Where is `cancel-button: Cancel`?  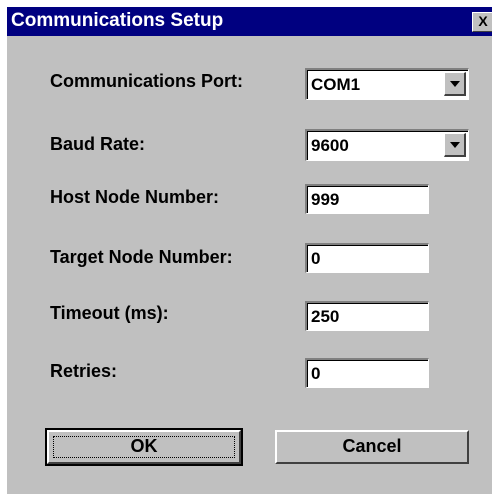 cancel-button: Cancel is located at coordinates (372, 447).